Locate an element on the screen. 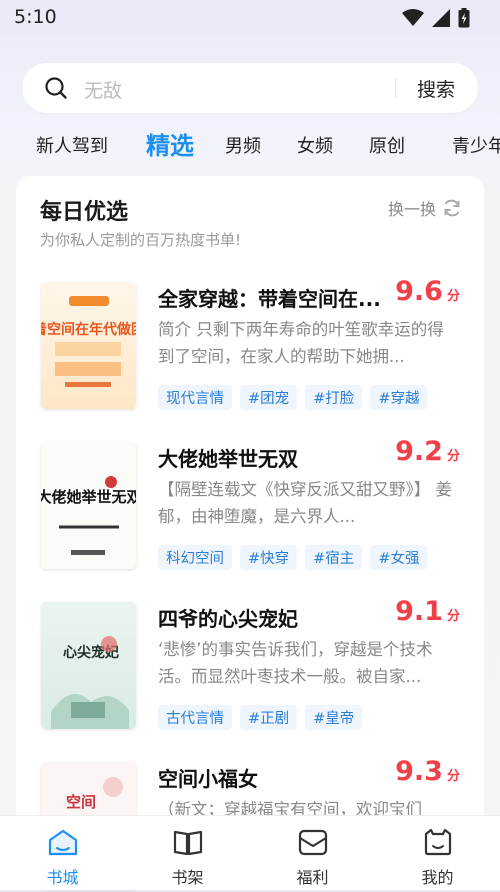  refresh-icon is located at coordinates (452, 208).